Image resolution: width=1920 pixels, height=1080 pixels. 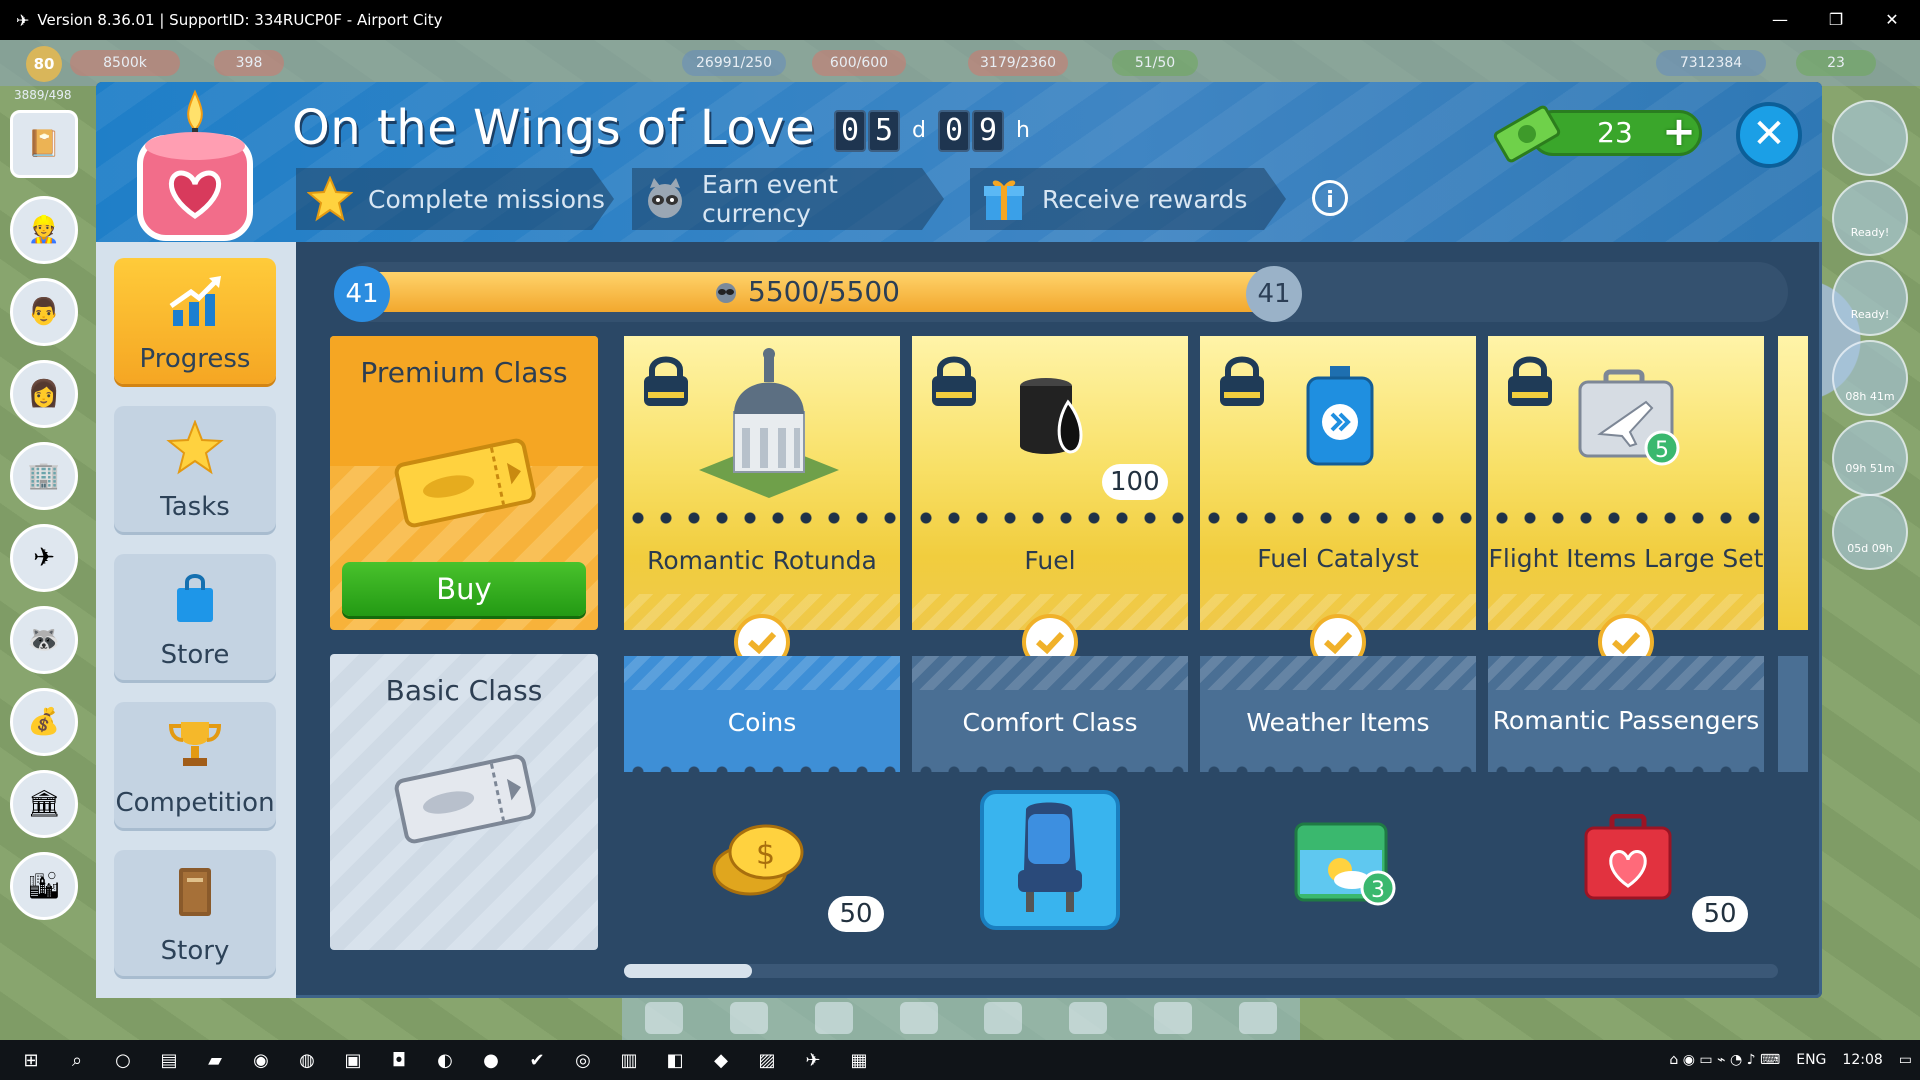 What do you see at coordinates (583, 1060) in the screenshot?
I see `app-globe-icon: ◎` at bounding box center [583, 1060].